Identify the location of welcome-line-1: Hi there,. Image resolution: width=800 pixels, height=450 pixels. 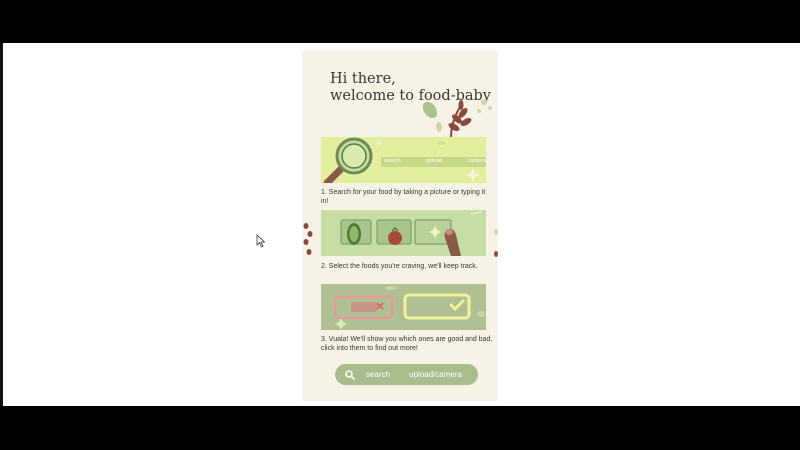
(363, 79).